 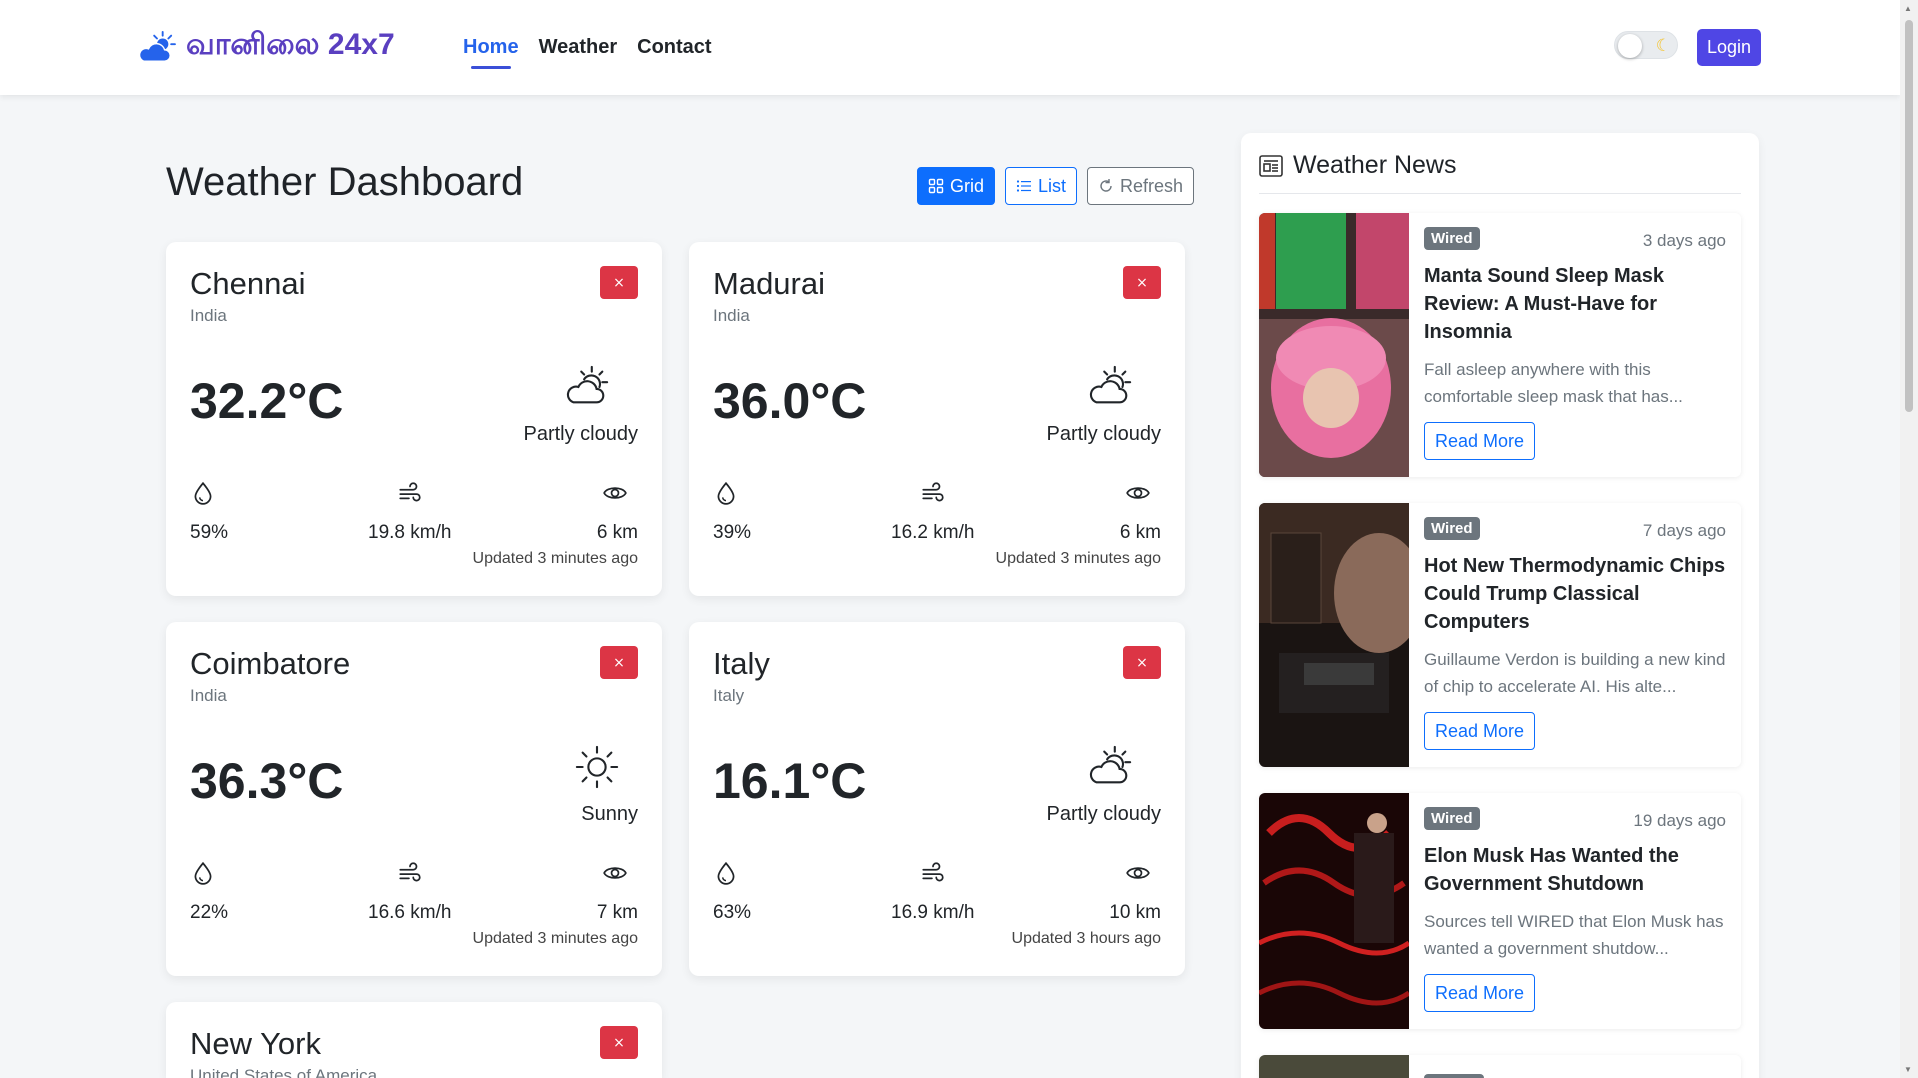 What do you see at coordinates (491, 52) in the screenshot?
I see `nav-home: Home` at bounding box center [491, 52].